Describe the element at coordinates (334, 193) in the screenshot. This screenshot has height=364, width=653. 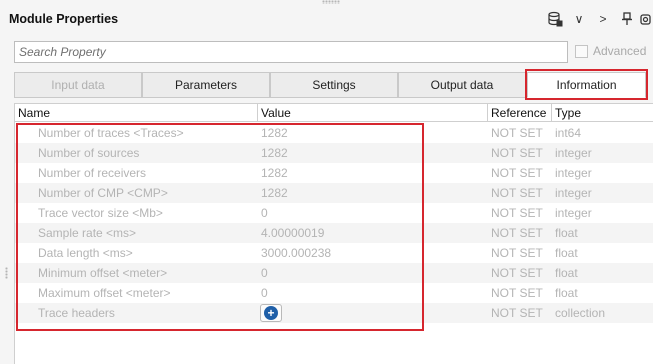
I see `table-row: Number of CMP <CMP> 1282 NOT SET integer` at that location.